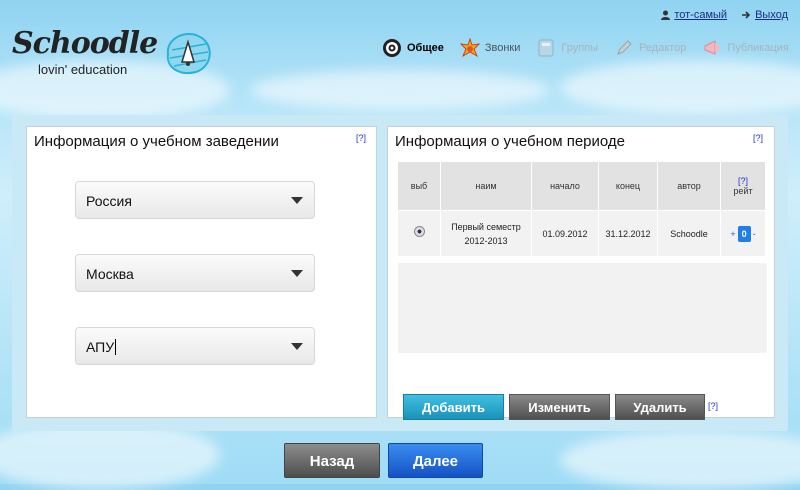  Describe the element at coordinates (469, 48) in the screenshot. I see `bell-icon` at that location.